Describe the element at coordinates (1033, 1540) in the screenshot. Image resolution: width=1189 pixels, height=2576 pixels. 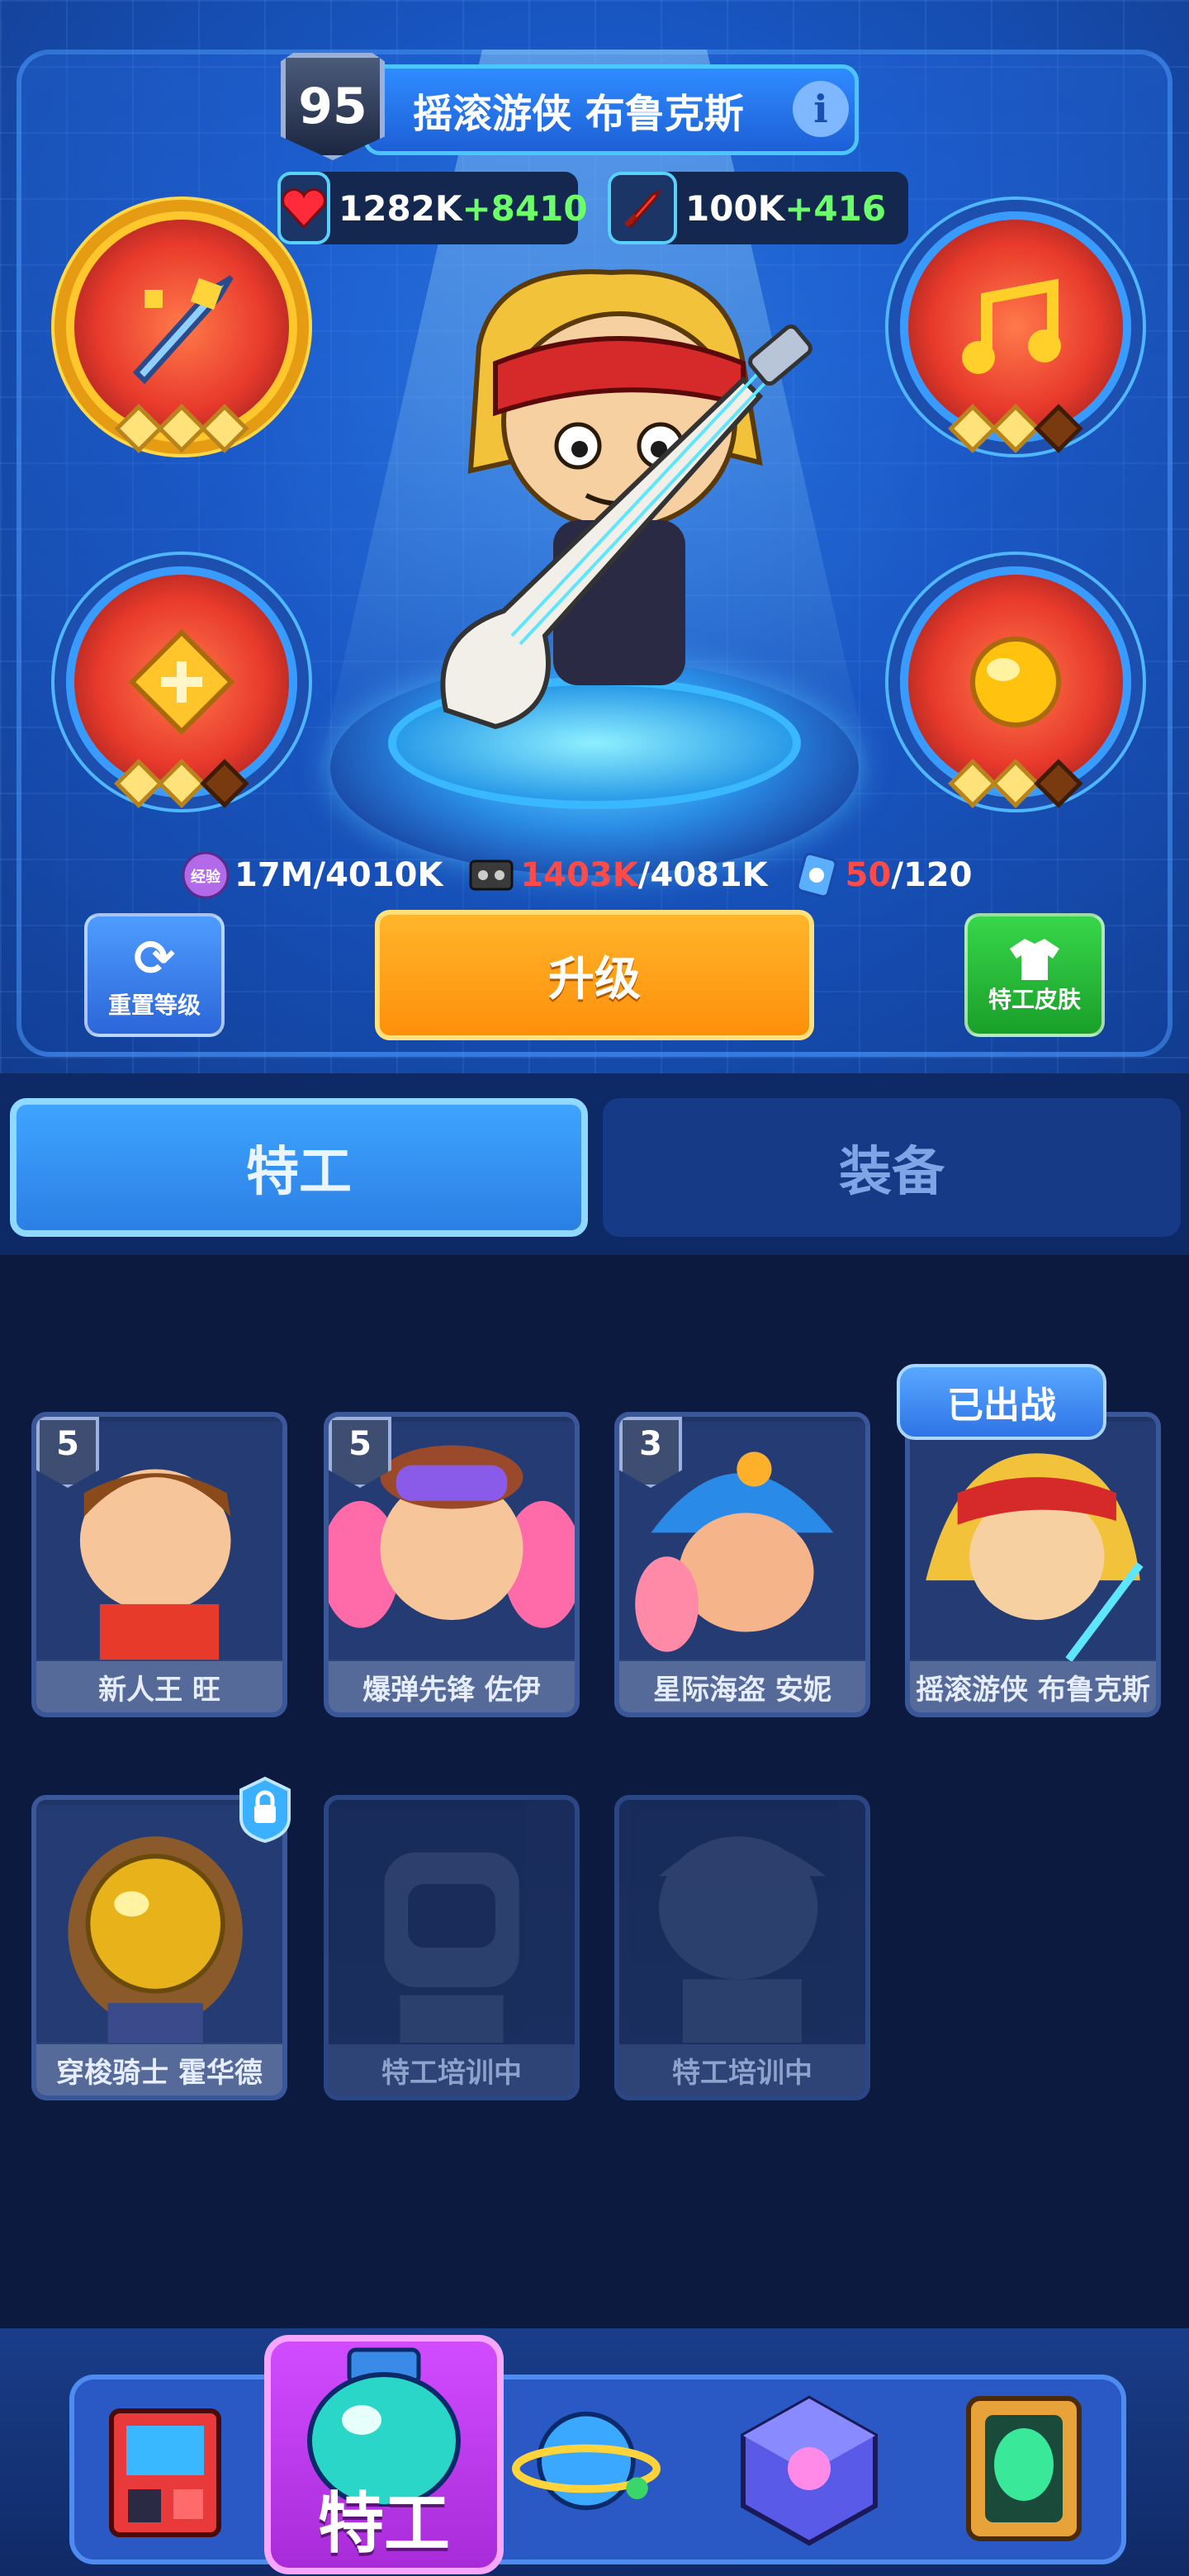
I see `agent-portrait` at that location.